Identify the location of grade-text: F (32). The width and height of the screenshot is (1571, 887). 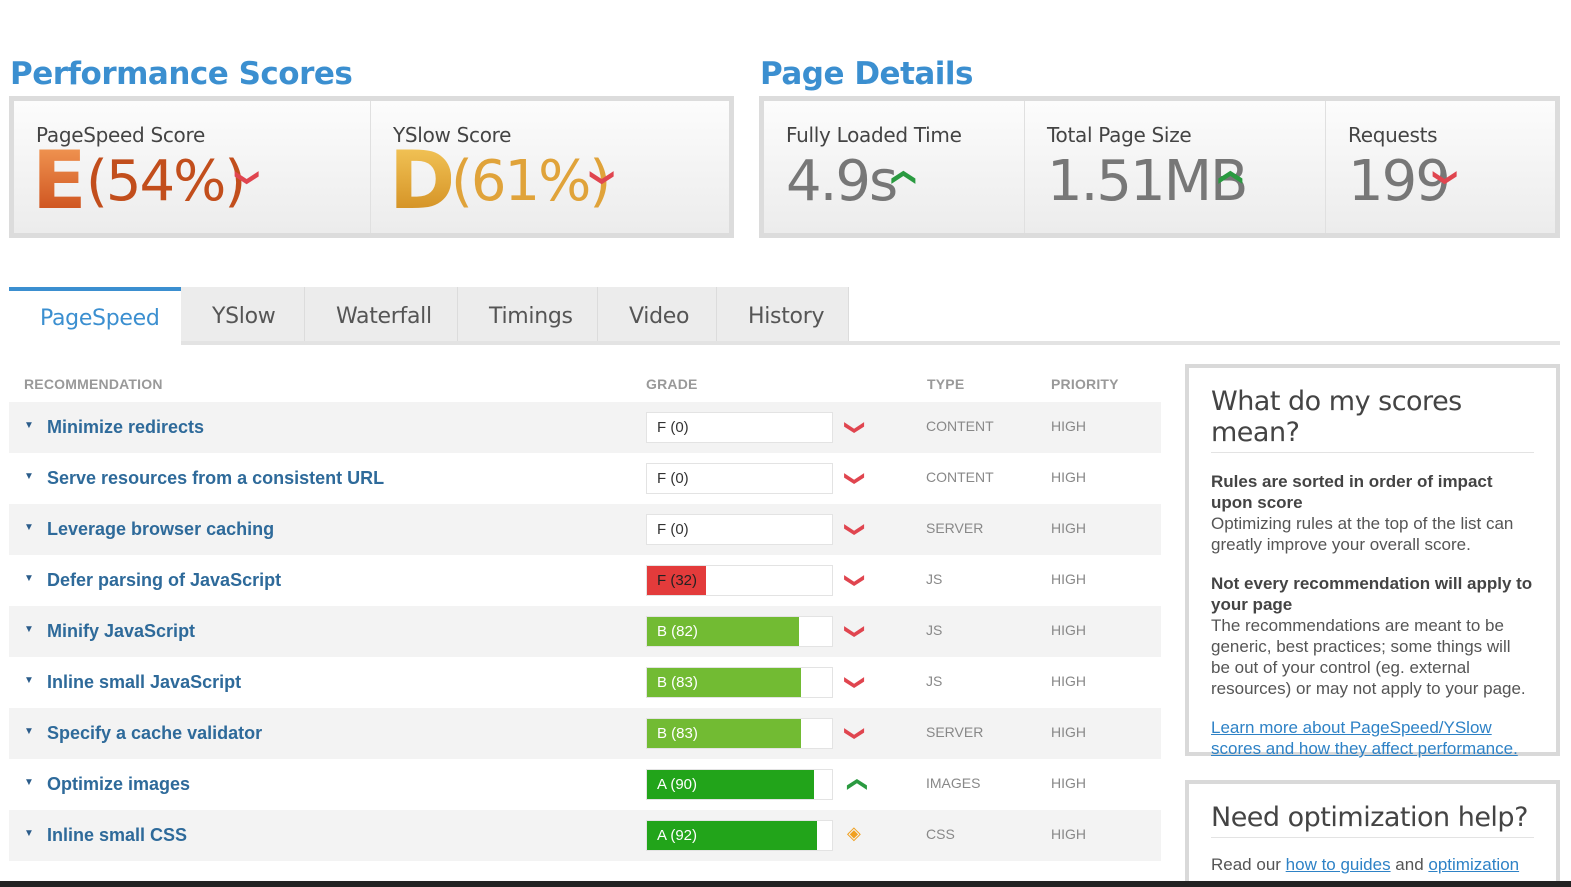
(677, 580).